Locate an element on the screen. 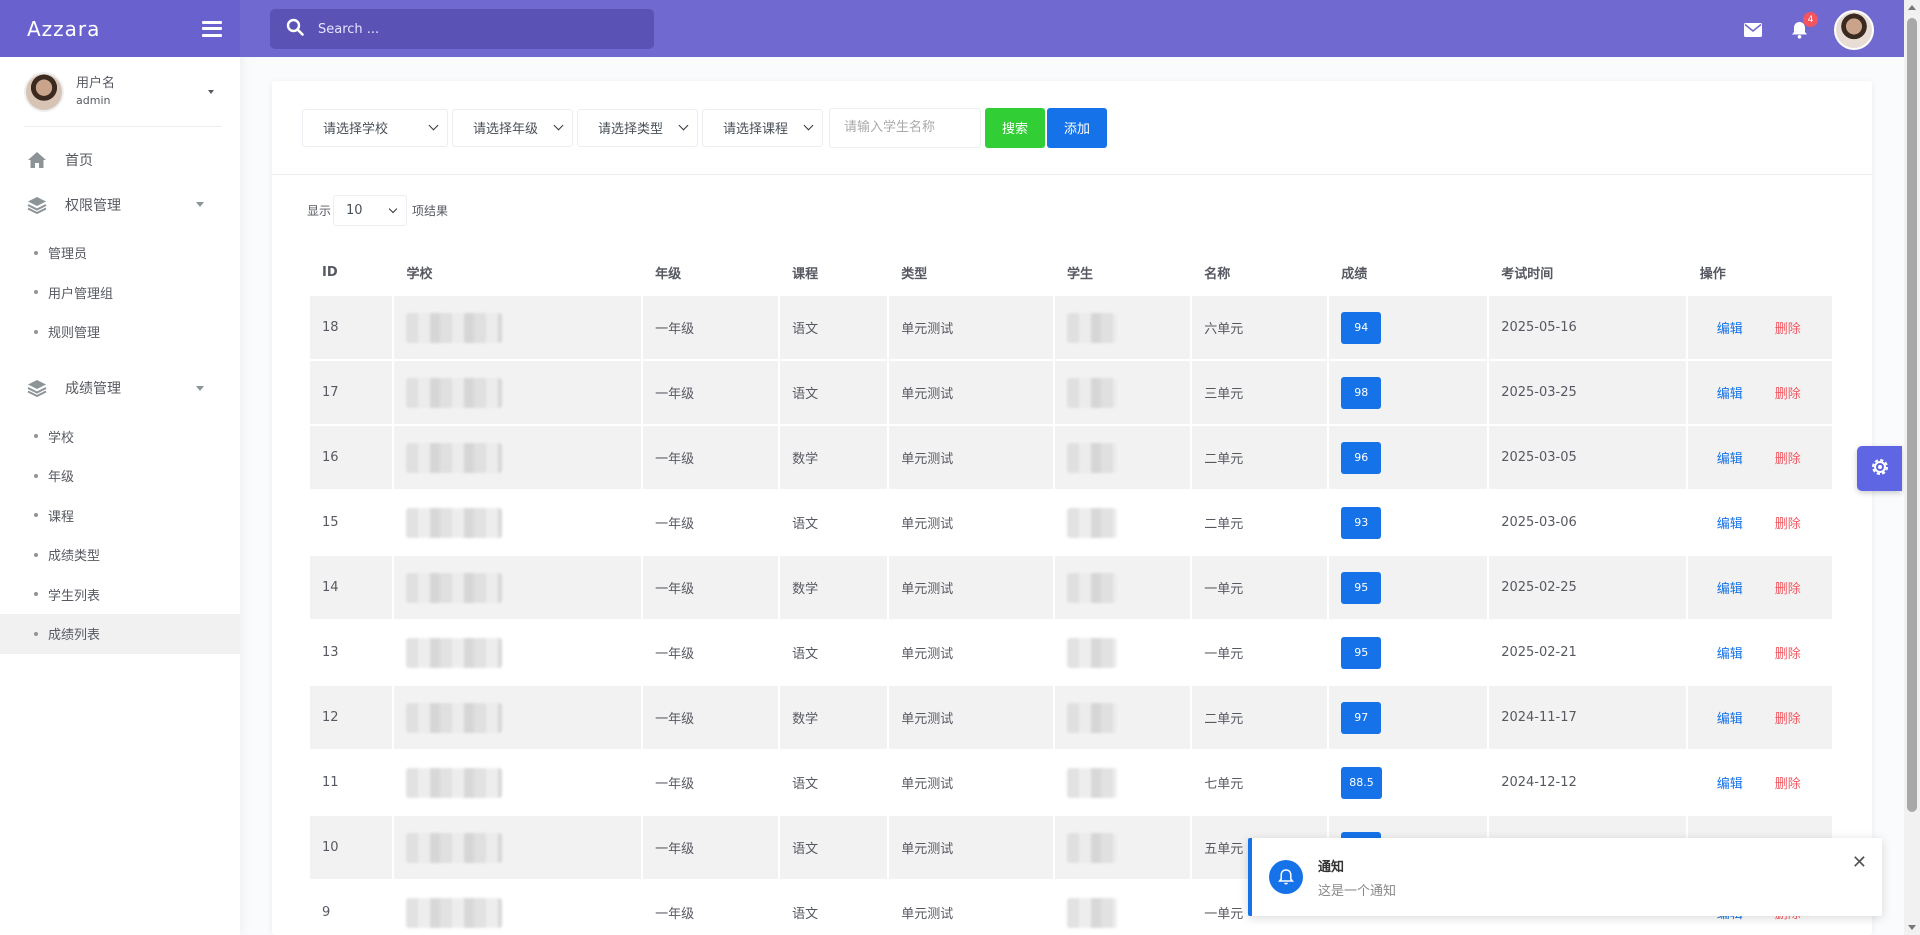 The width and height of the screenshot is (1920, 935). sidebar-item-permissions: 权限管理 is located at coordinates (120, 204).